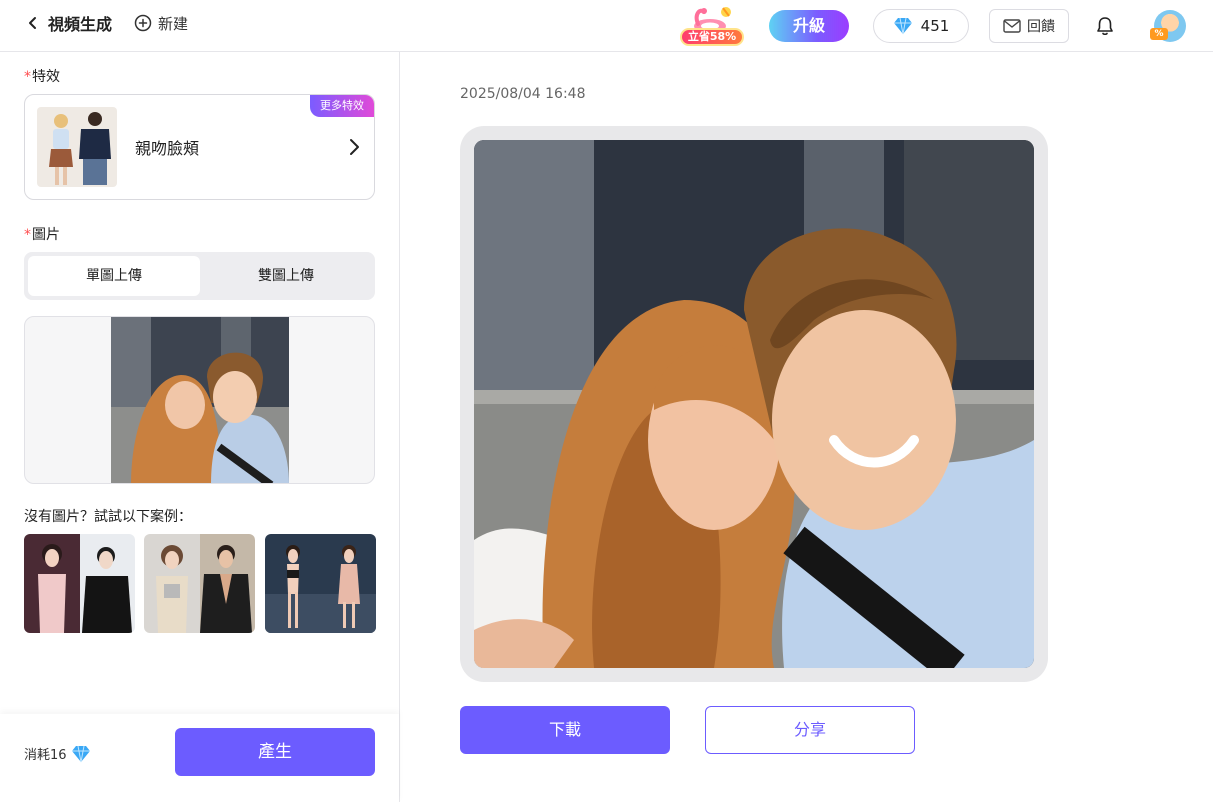 Image resolution: width=1213 pixels, height=802 pixels. Describe the element at coordinates (565, 730) in the screenshot. I see `download-button: 下載` at that location.